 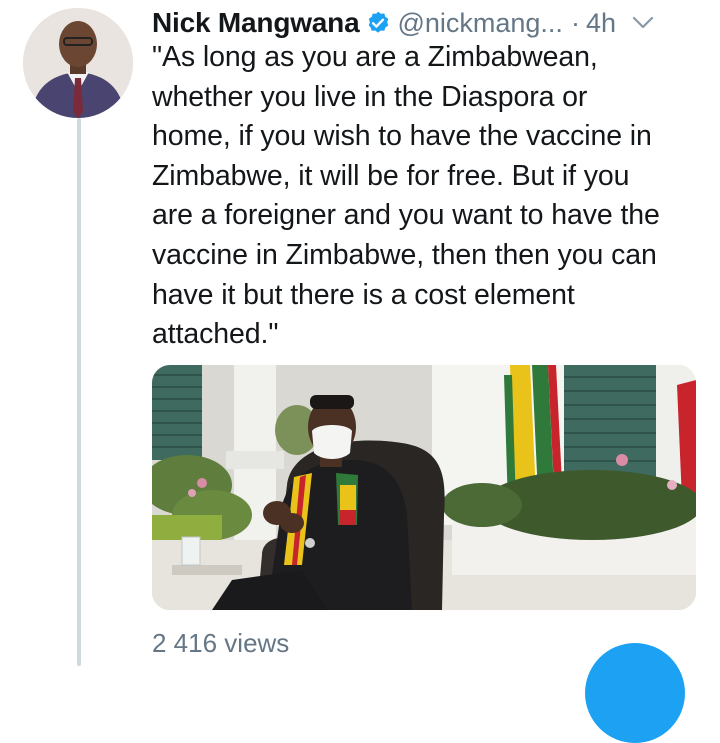 I want to click on verified-badge-icon, so click(x=379, y=22).